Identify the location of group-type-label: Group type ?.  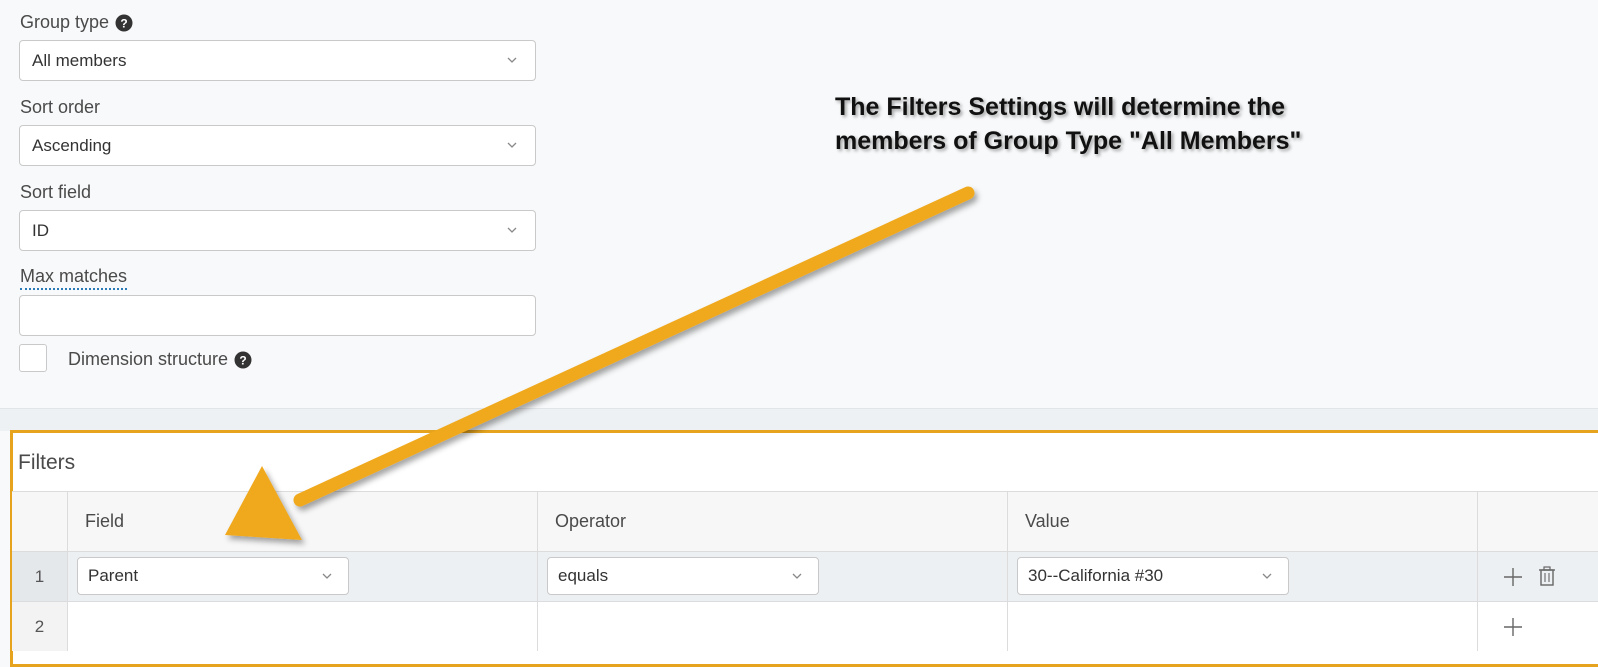
(76, 22).